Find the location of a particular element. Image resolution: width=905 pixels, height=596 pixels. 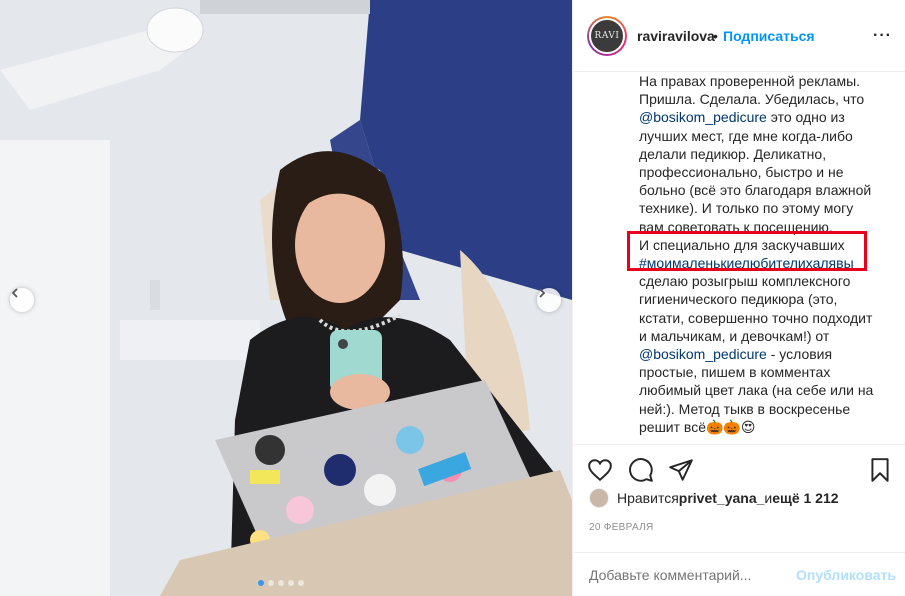

share-icon is located at coordinates (681, 470).